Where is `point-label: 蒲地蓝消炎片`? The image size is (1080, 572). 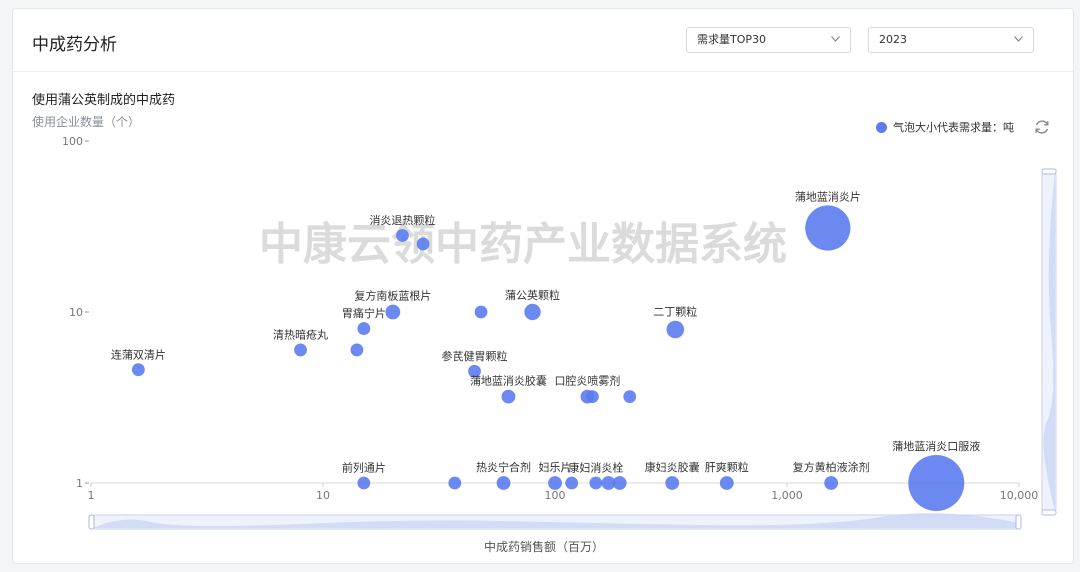 point-label: 蒲地蓝消炎片 is located at coordinates (828, 196).